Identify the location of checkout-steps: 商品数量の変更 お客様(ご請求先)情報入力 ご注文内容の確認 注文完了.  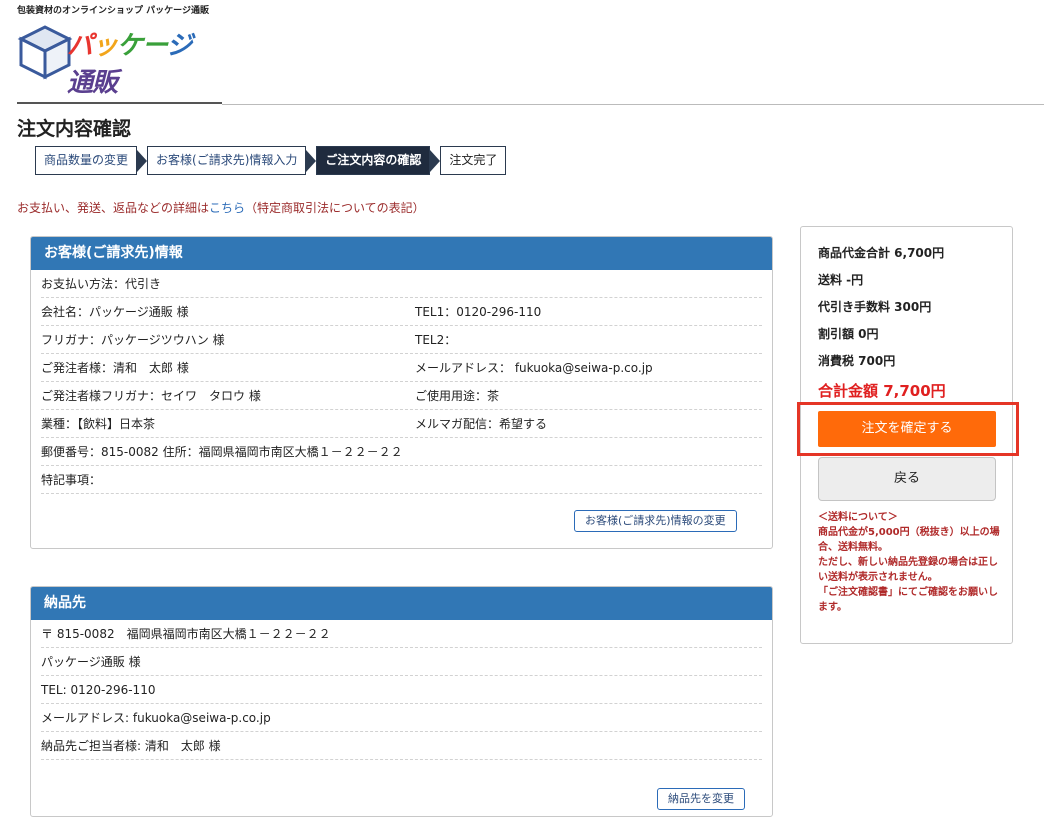
(271, 160).